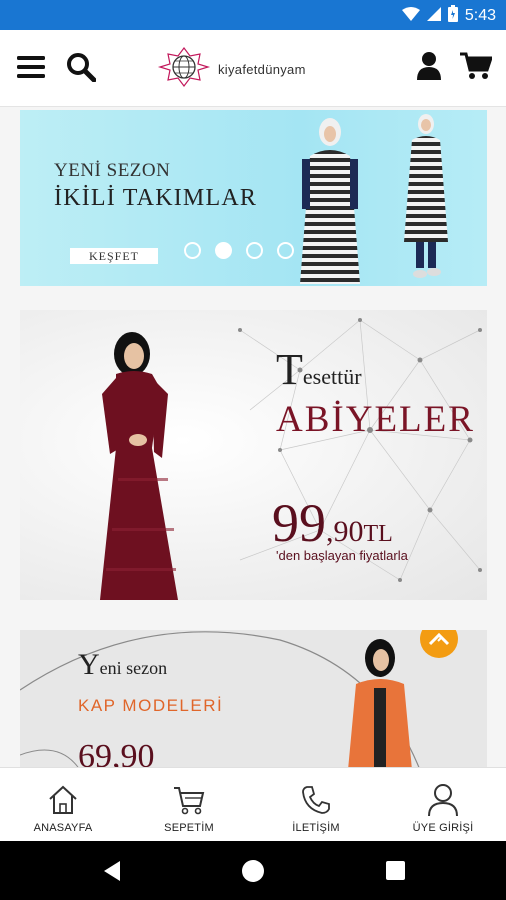 The width and height of the screenshot is (506, 900). I want to click on system-navigation-bar, so click(253, 870).